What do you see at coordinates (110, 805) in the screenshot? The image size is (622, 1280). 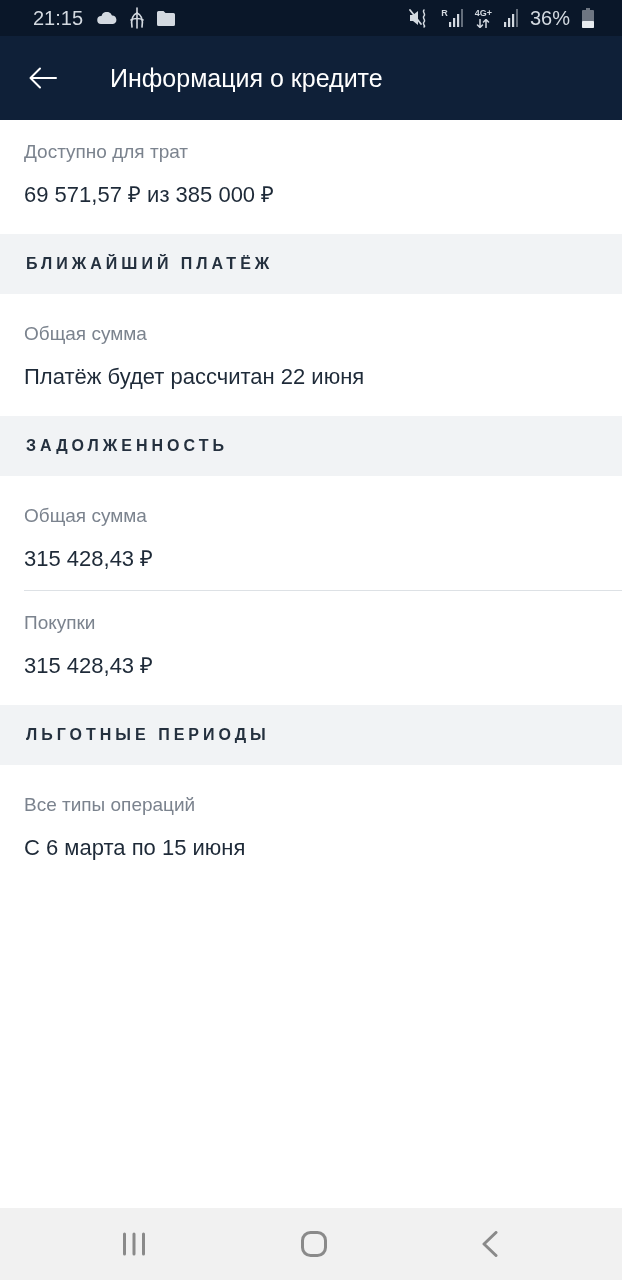 I see `field-label: Все типы операций` at bounding box center [110, 805].